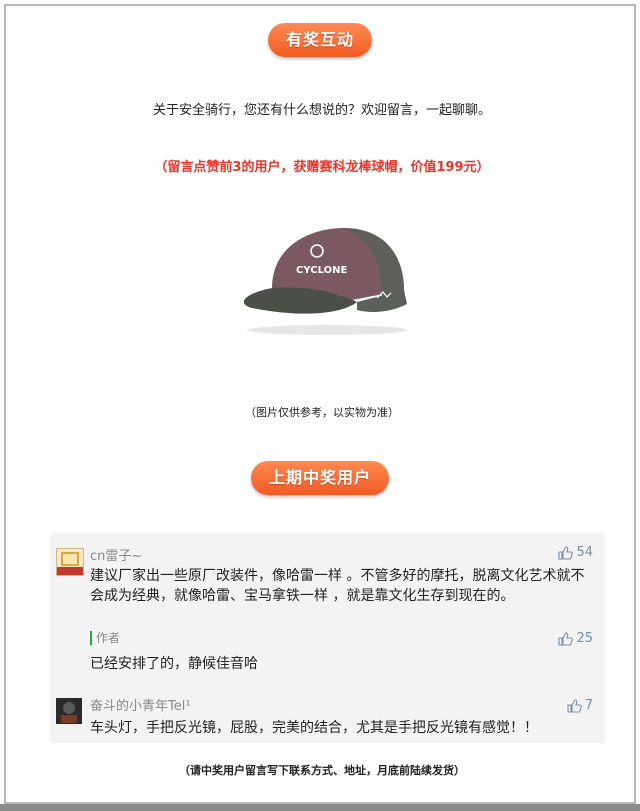  I want to click on intro-text: 关于安全骑行，您还有什么想说的？欢迎留言，一起聊聊。, so click(321, 110).